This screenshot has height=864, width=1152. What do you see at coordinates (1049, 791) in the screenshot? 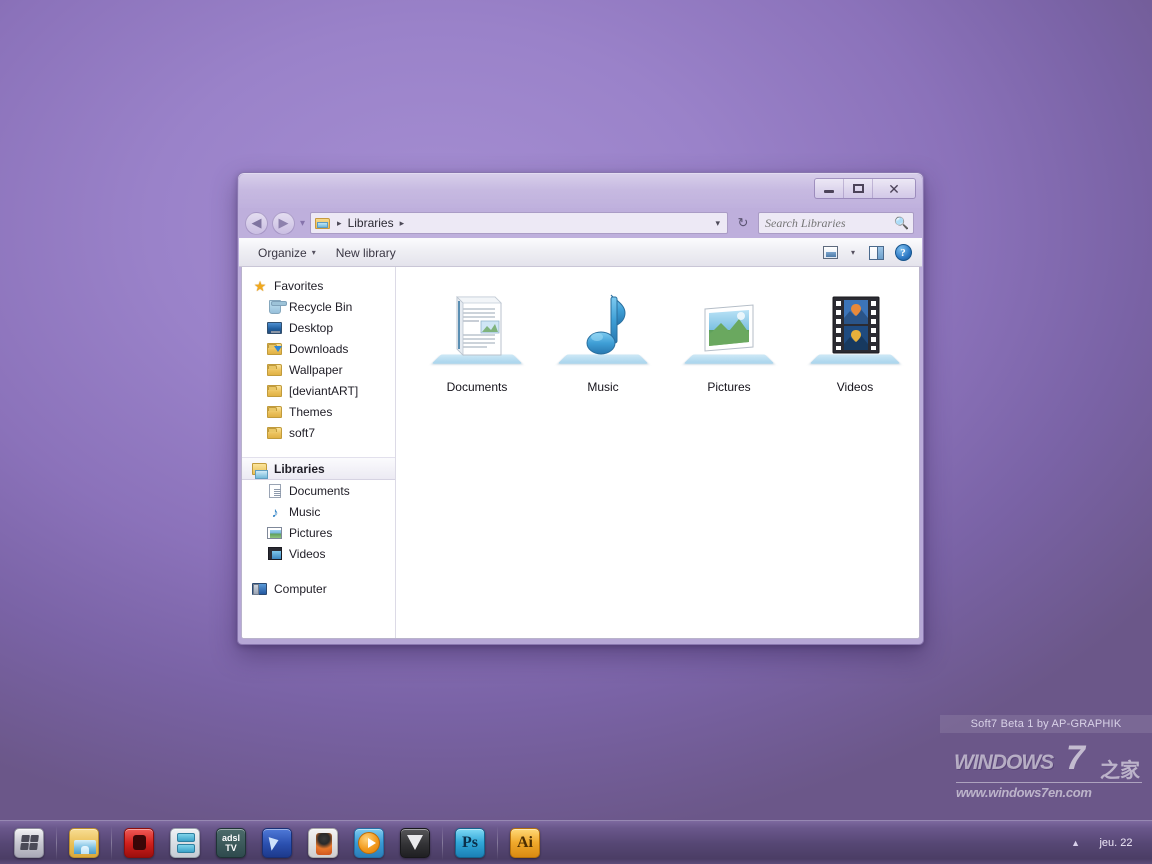
I see `watermark-url: www.windows7en.com` at bounding box center [1049, 791].